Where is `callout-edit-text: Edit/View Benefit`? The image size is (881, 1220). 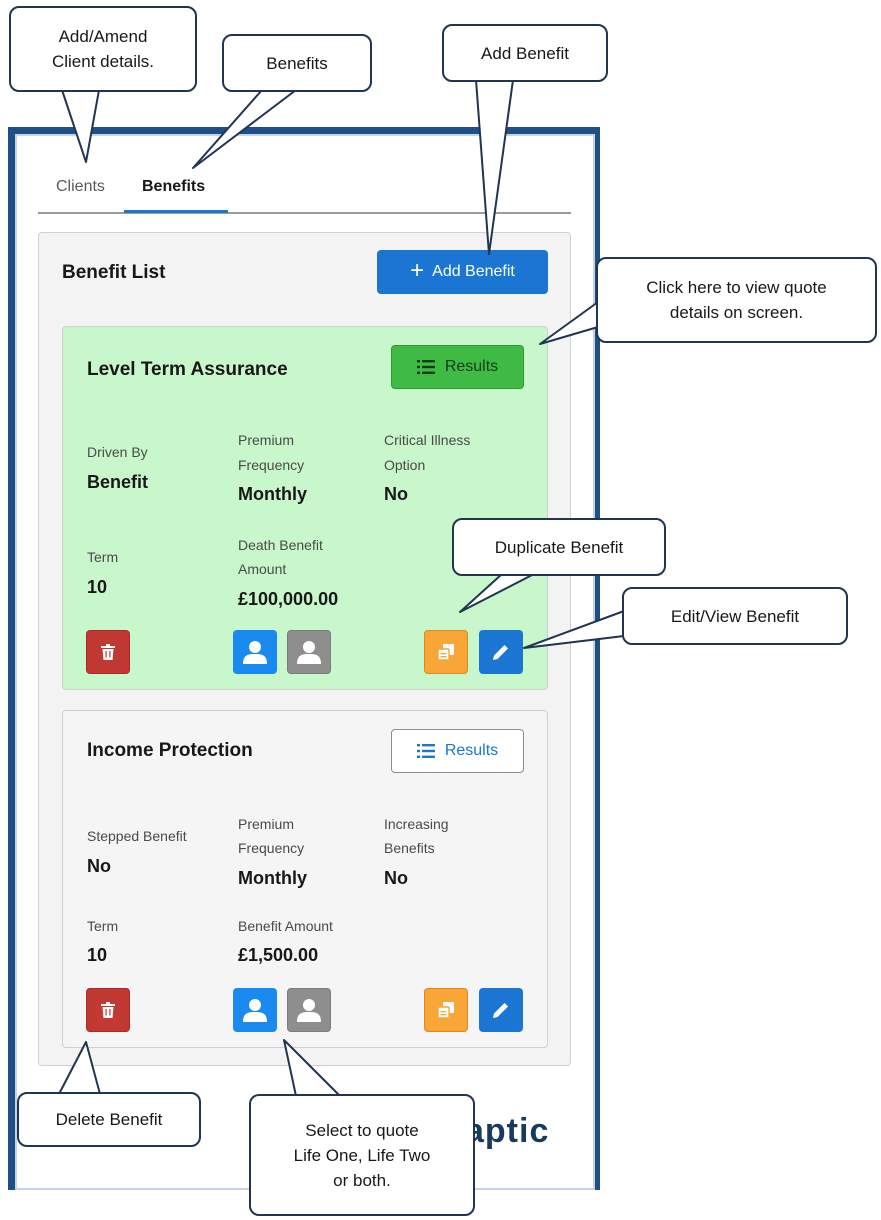
callout-edit-text: Edit/View Benefit is located at coordinates (735, 616).